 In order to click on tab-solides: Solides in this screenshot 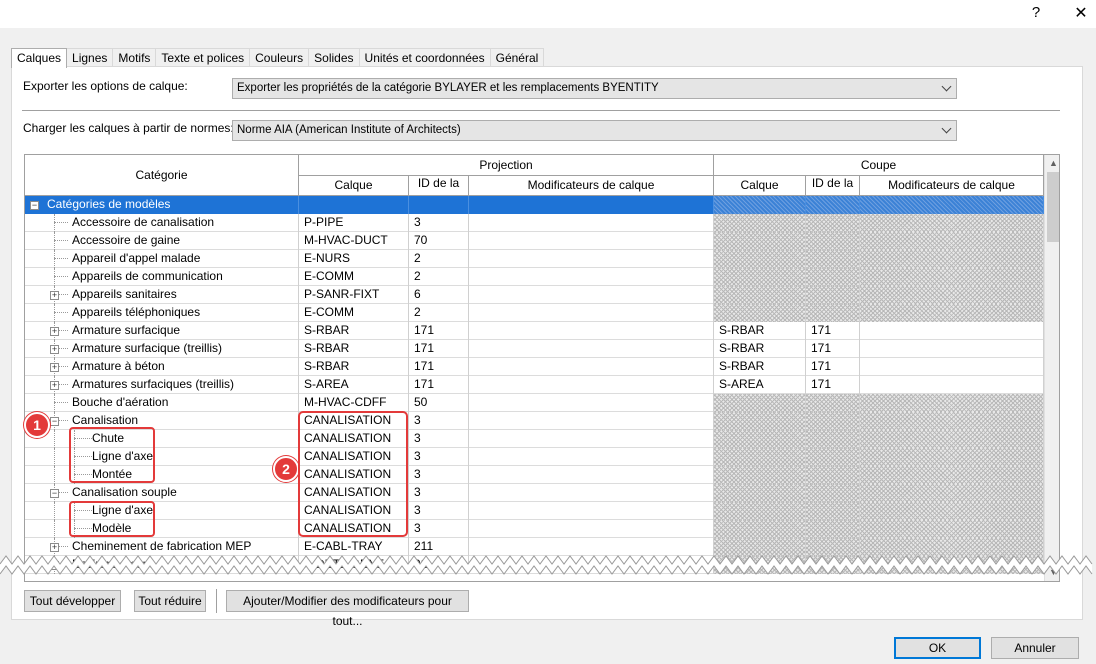, I will do `click(334, 57)`.